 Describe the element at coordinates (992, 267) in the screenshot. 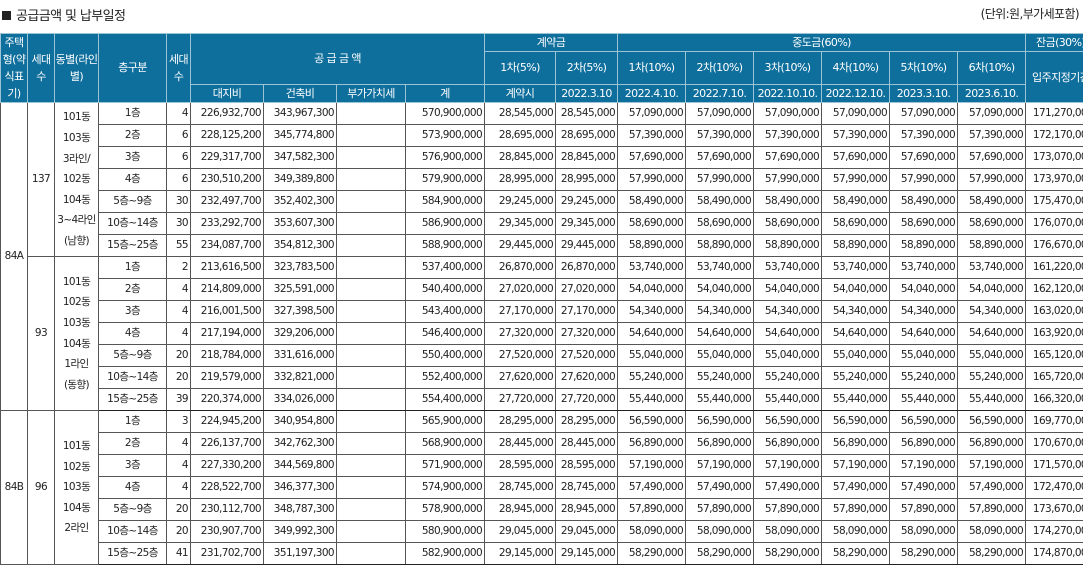

I see `cell-interim-6: 53,740,000` at that location.